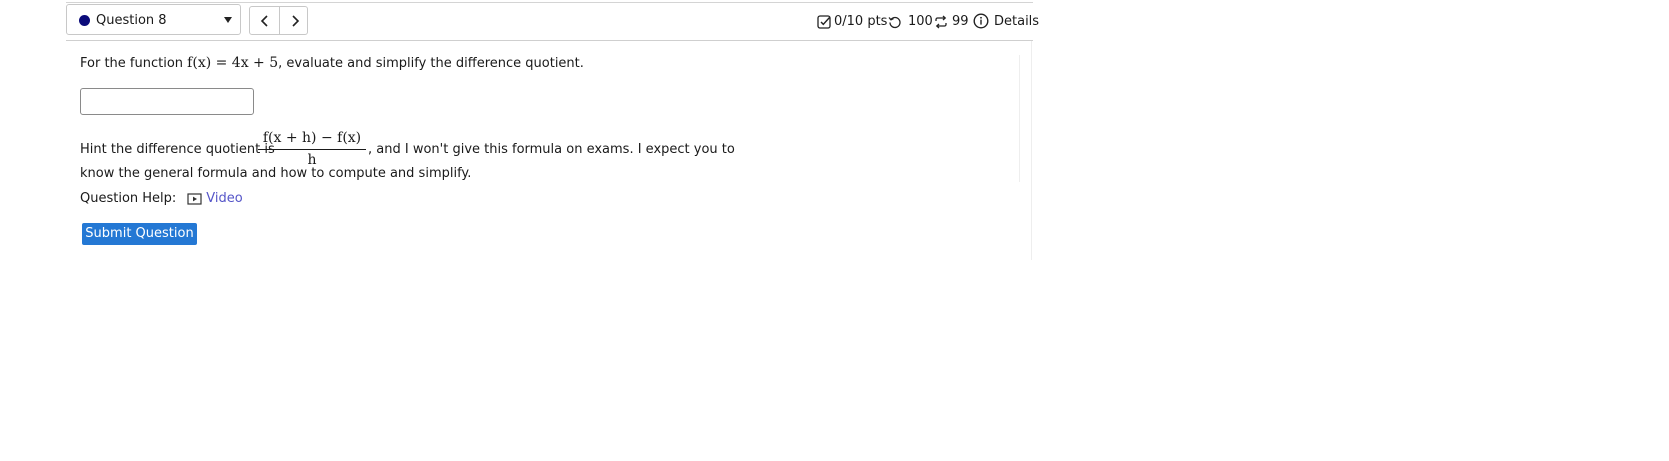  I want to click on video-link-label: Video, so click(224, 198).